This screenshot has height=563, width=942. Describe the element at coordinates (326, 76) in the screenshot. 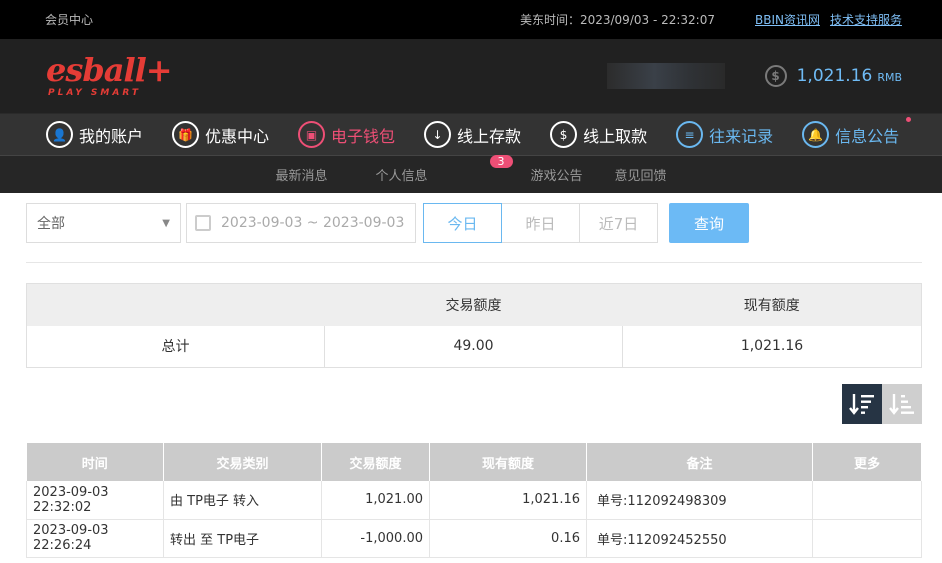

I see `esball-logo: esball+ PLAY SMART` at that location.